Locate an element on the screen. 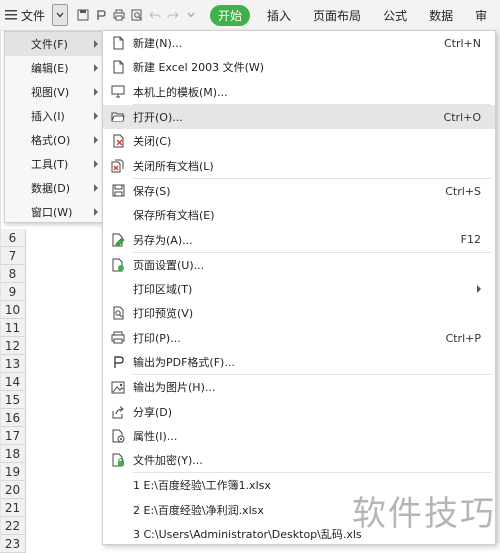  menu-item-file: 文件(F) is located at coordinates (55, 44).